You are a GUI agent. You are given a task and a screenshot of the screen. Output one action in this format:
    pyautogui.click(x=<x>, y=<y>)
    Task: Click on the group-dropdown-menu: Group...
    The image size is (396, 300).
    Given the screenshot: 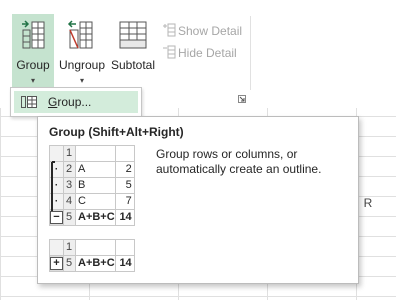 What is the action you would take?
    pyautogui.click(x=76, y=102)
    